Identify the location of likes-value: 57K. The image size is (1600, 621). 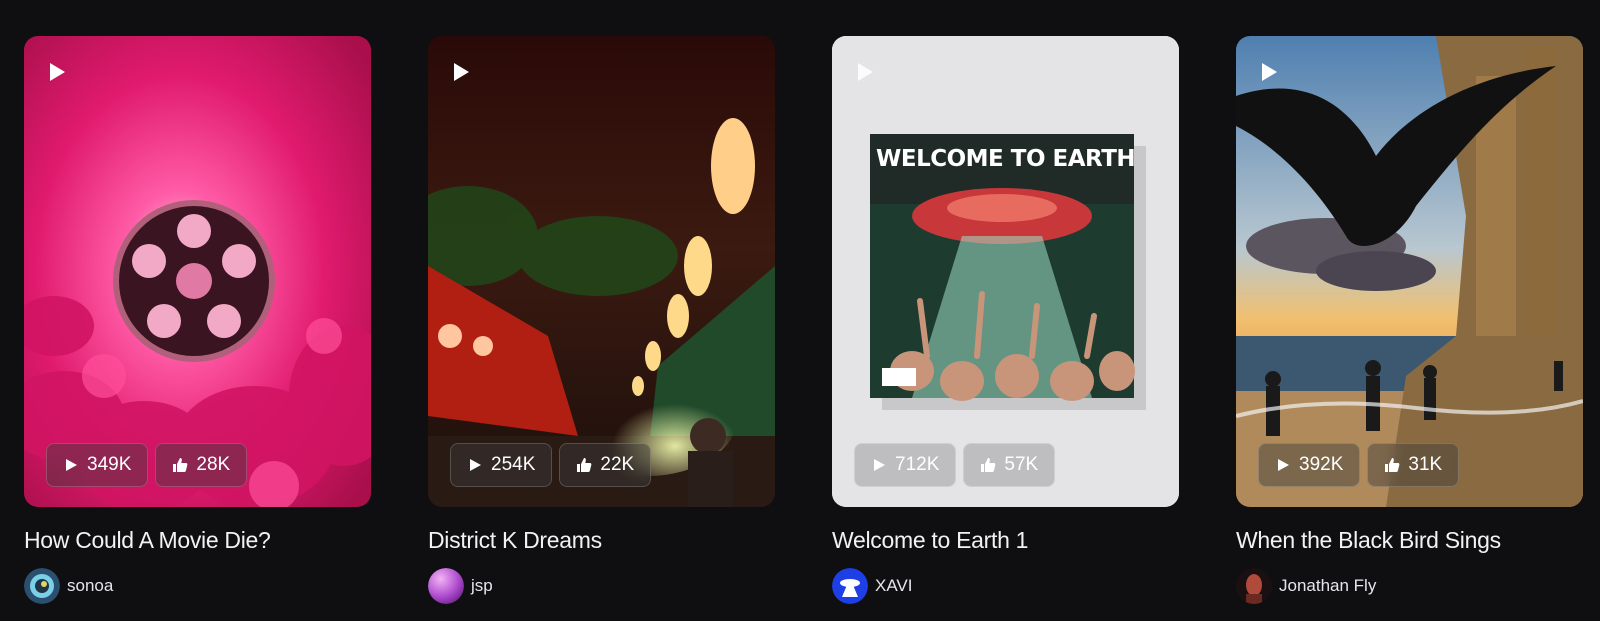
(1021, 464).